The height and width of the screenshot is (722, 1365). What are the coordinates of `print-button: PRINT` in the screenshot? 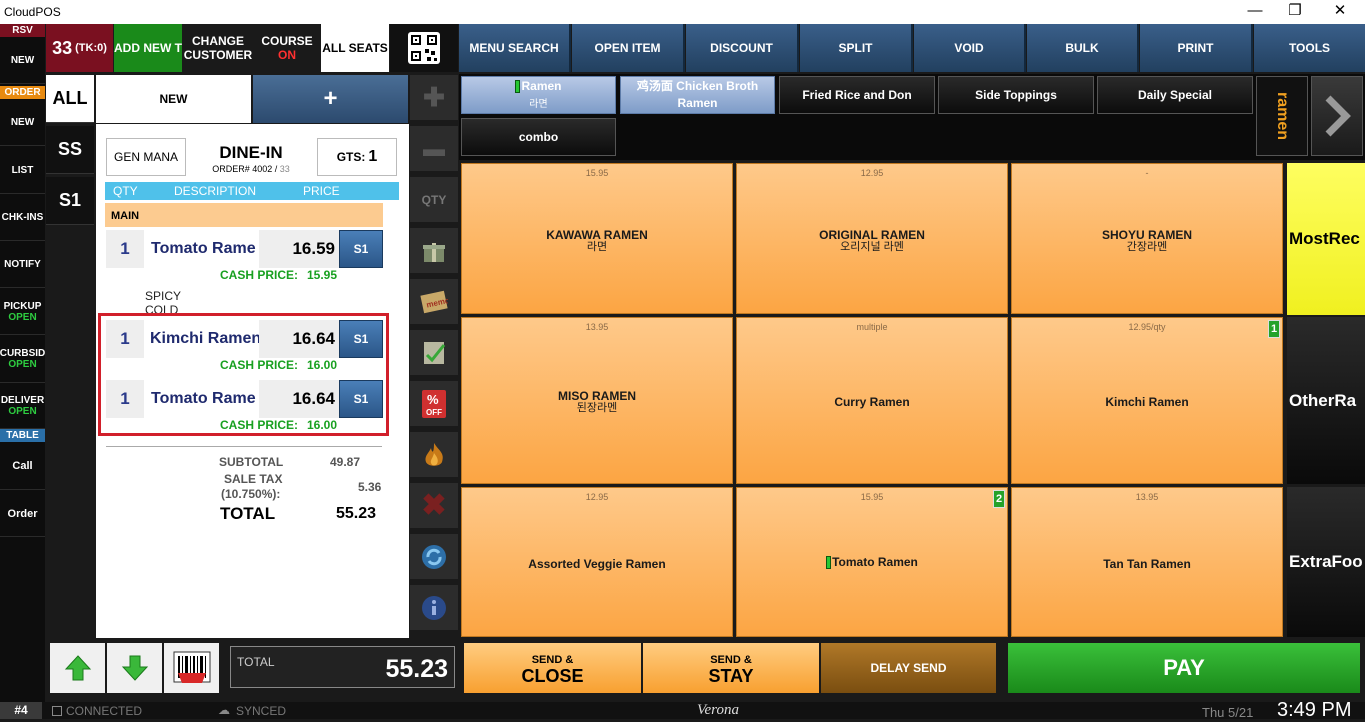 It's located at (1196, 48).